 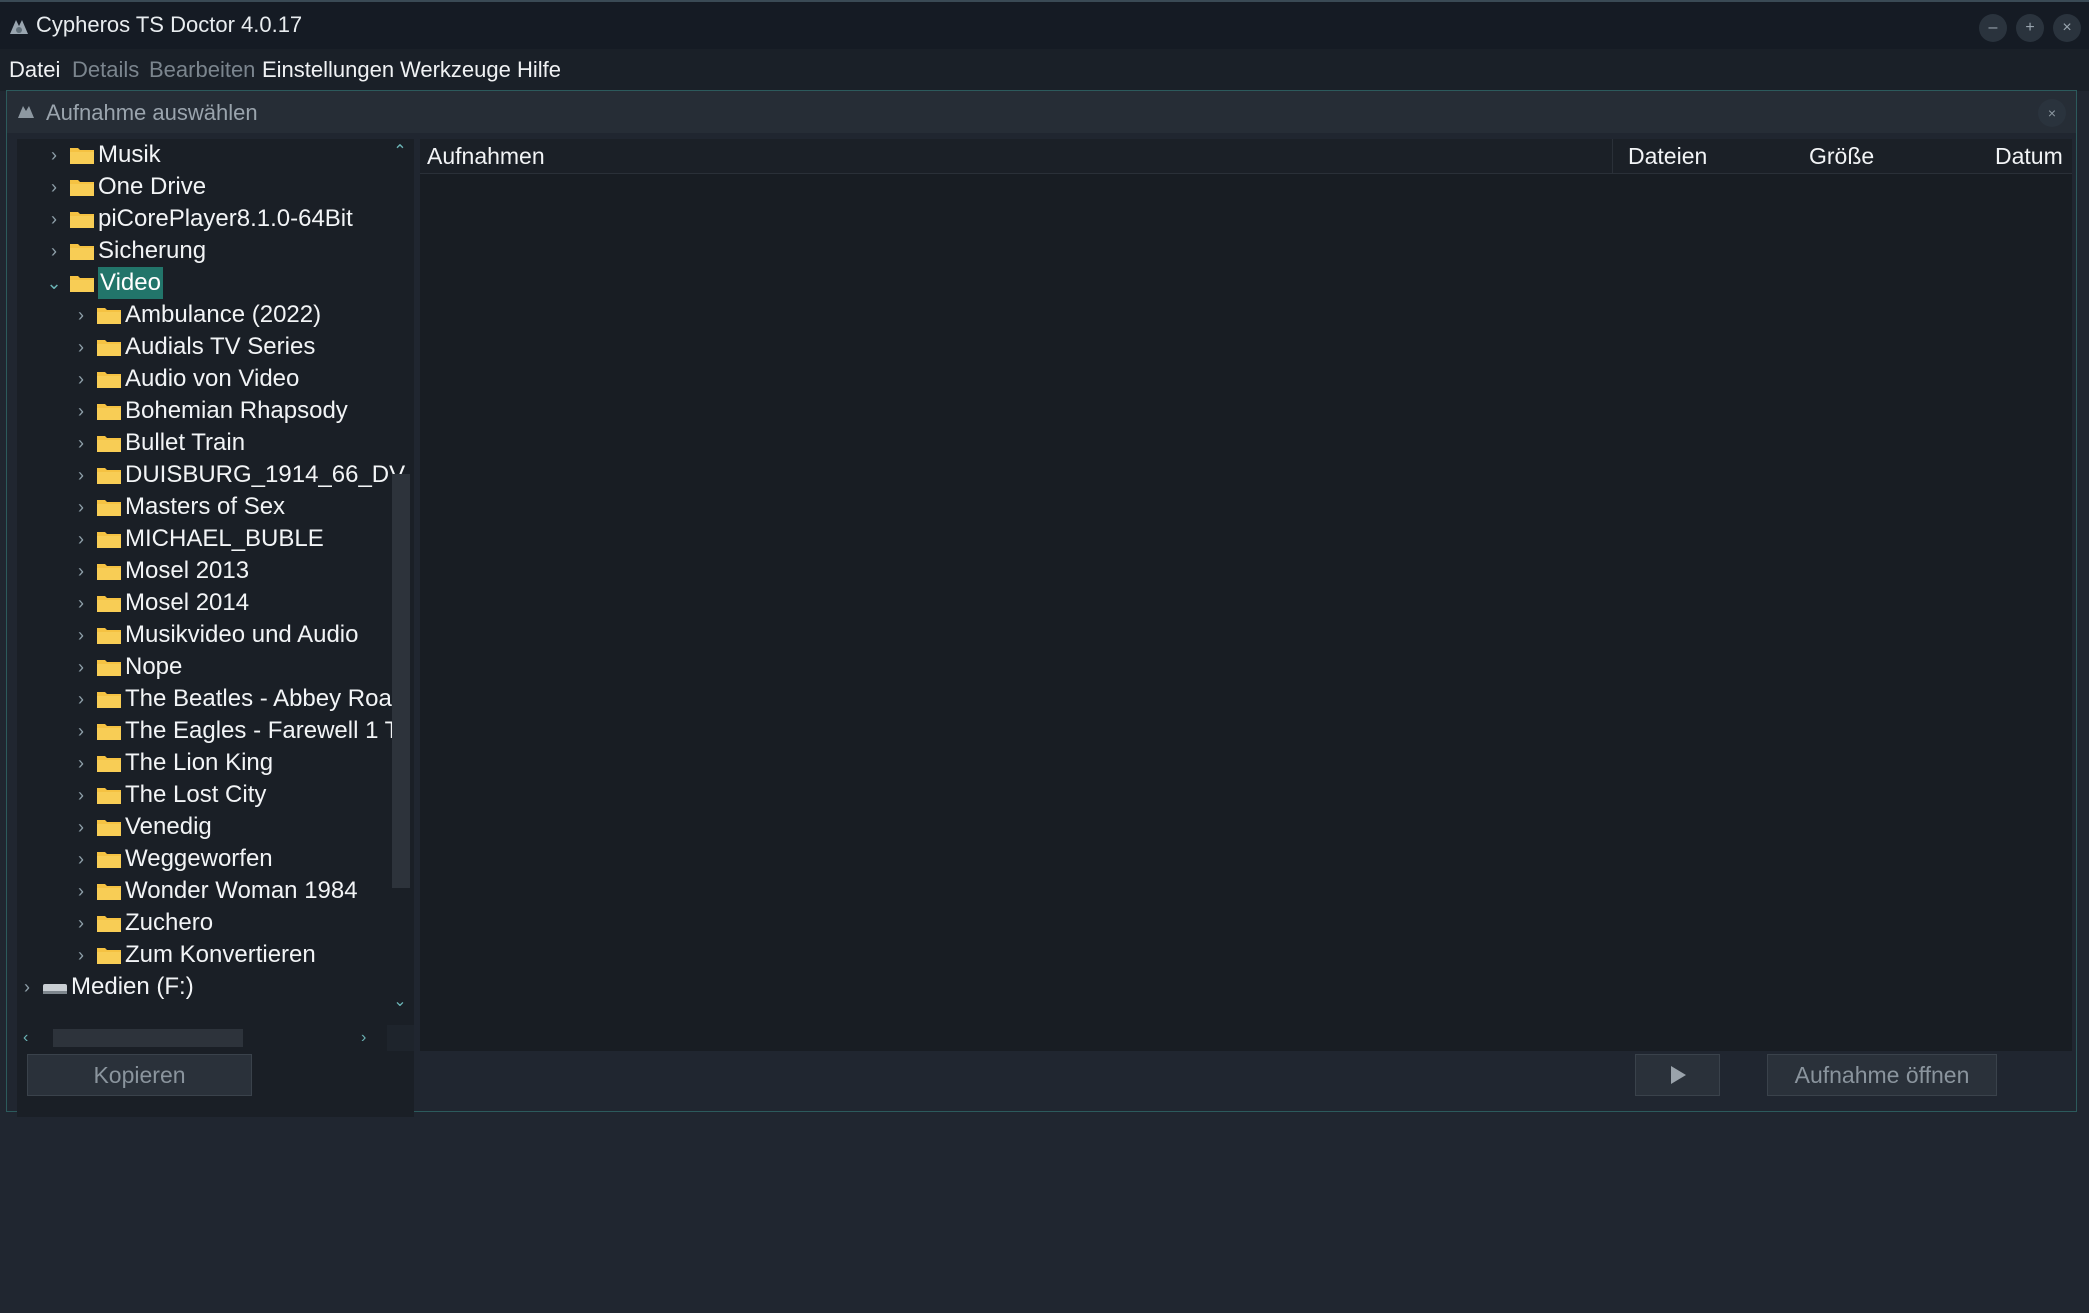 I want to click on tree-item: › The Eagles - Farewell 1 T, so click(x=235, y=731).